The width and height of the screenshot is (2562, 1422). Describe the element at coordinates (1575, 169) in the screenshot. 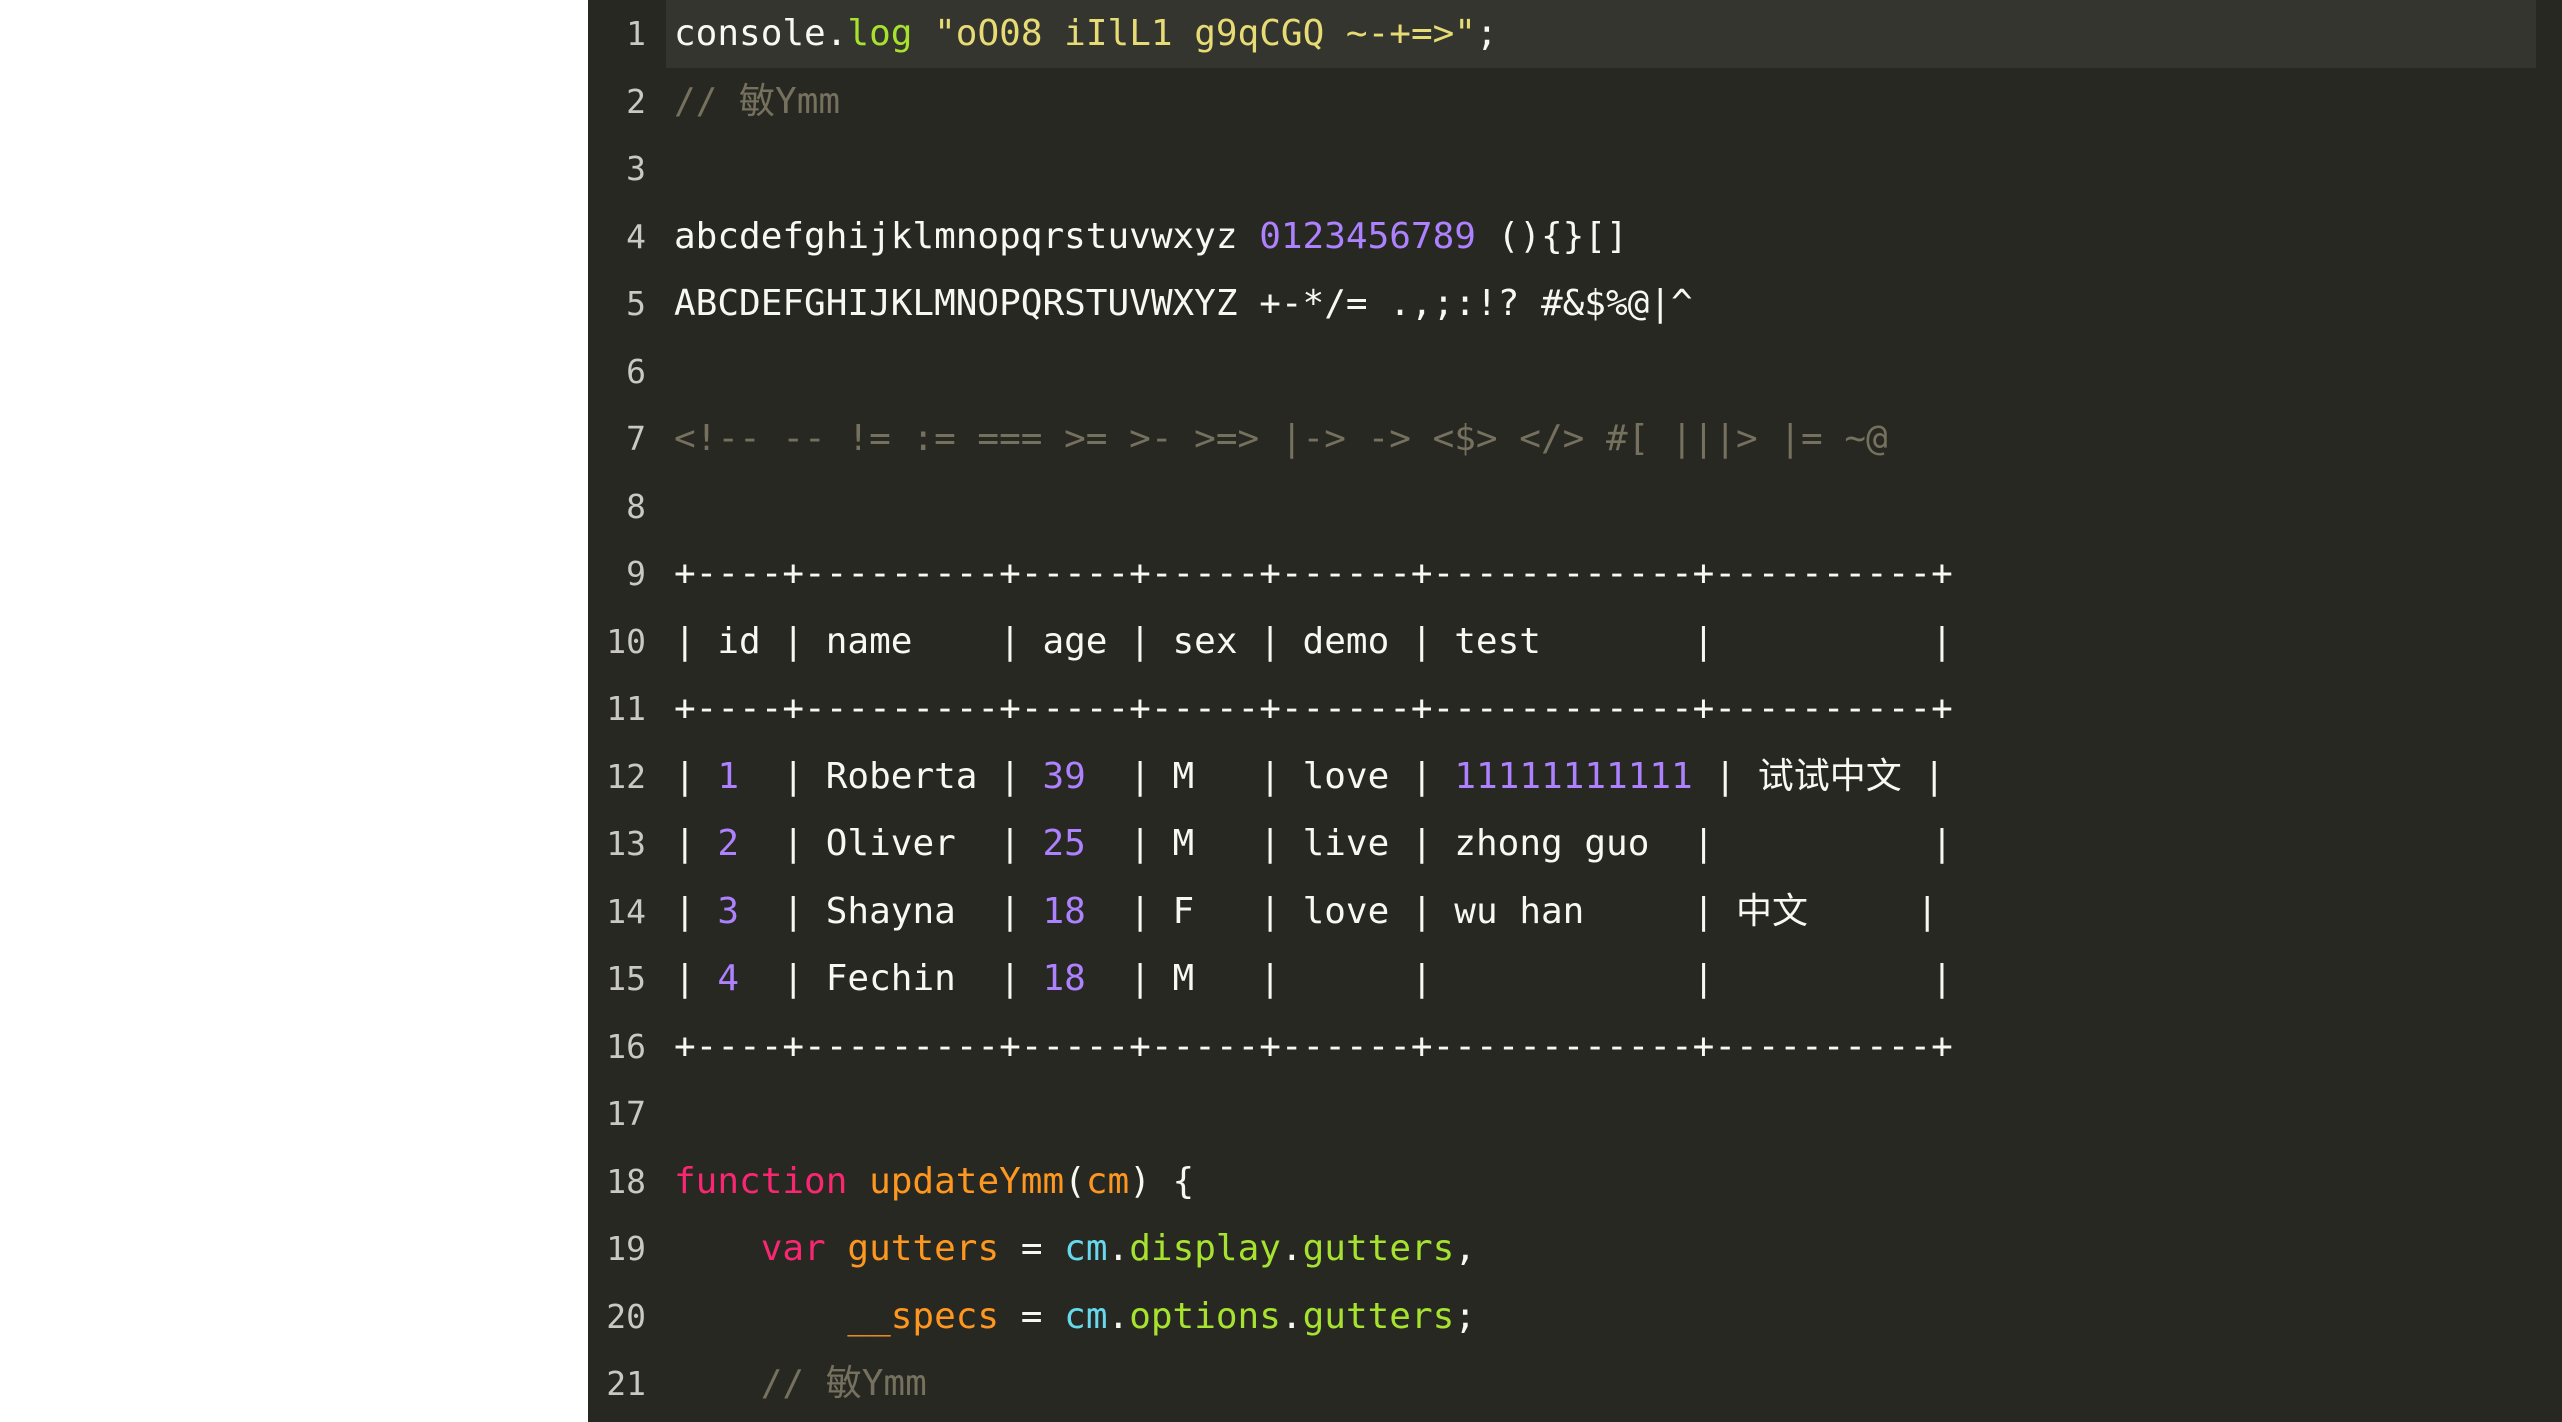

I see `code-line: 3` at that location.